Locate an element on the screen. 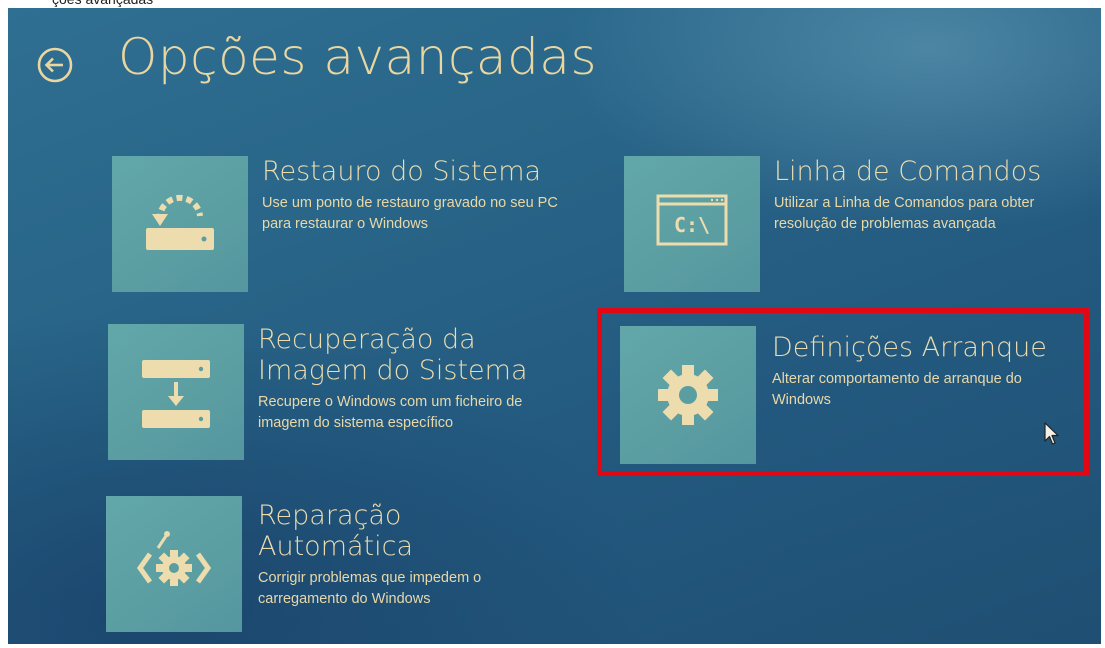 This screenshot has height=648, width=1105. command-prompt-icon: C:\ is located at coordinates (692, 220).